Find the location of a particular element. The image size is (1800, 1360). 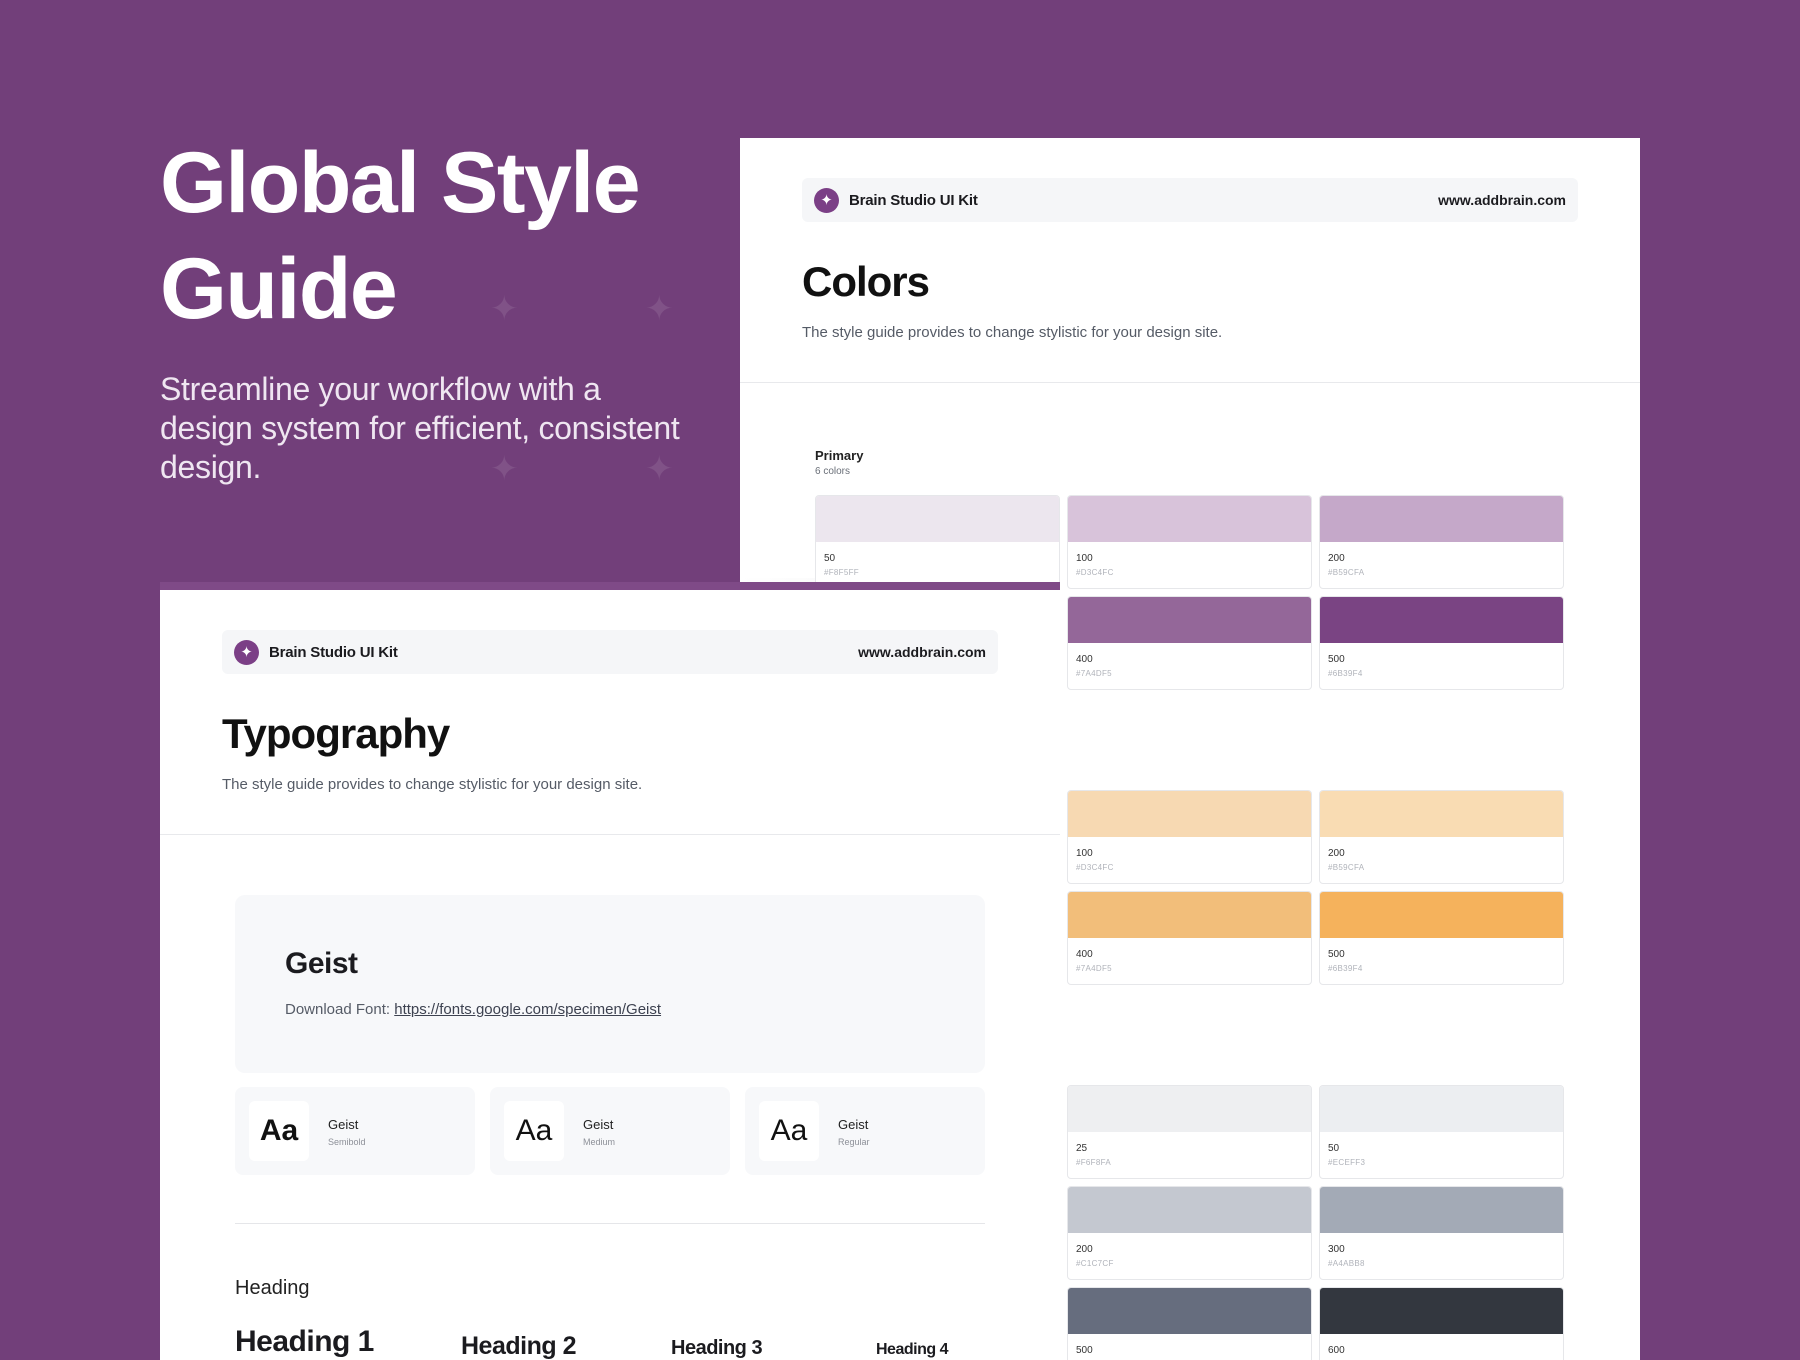

hero-title: Global Style Guide is located at coordinates (400, 236).